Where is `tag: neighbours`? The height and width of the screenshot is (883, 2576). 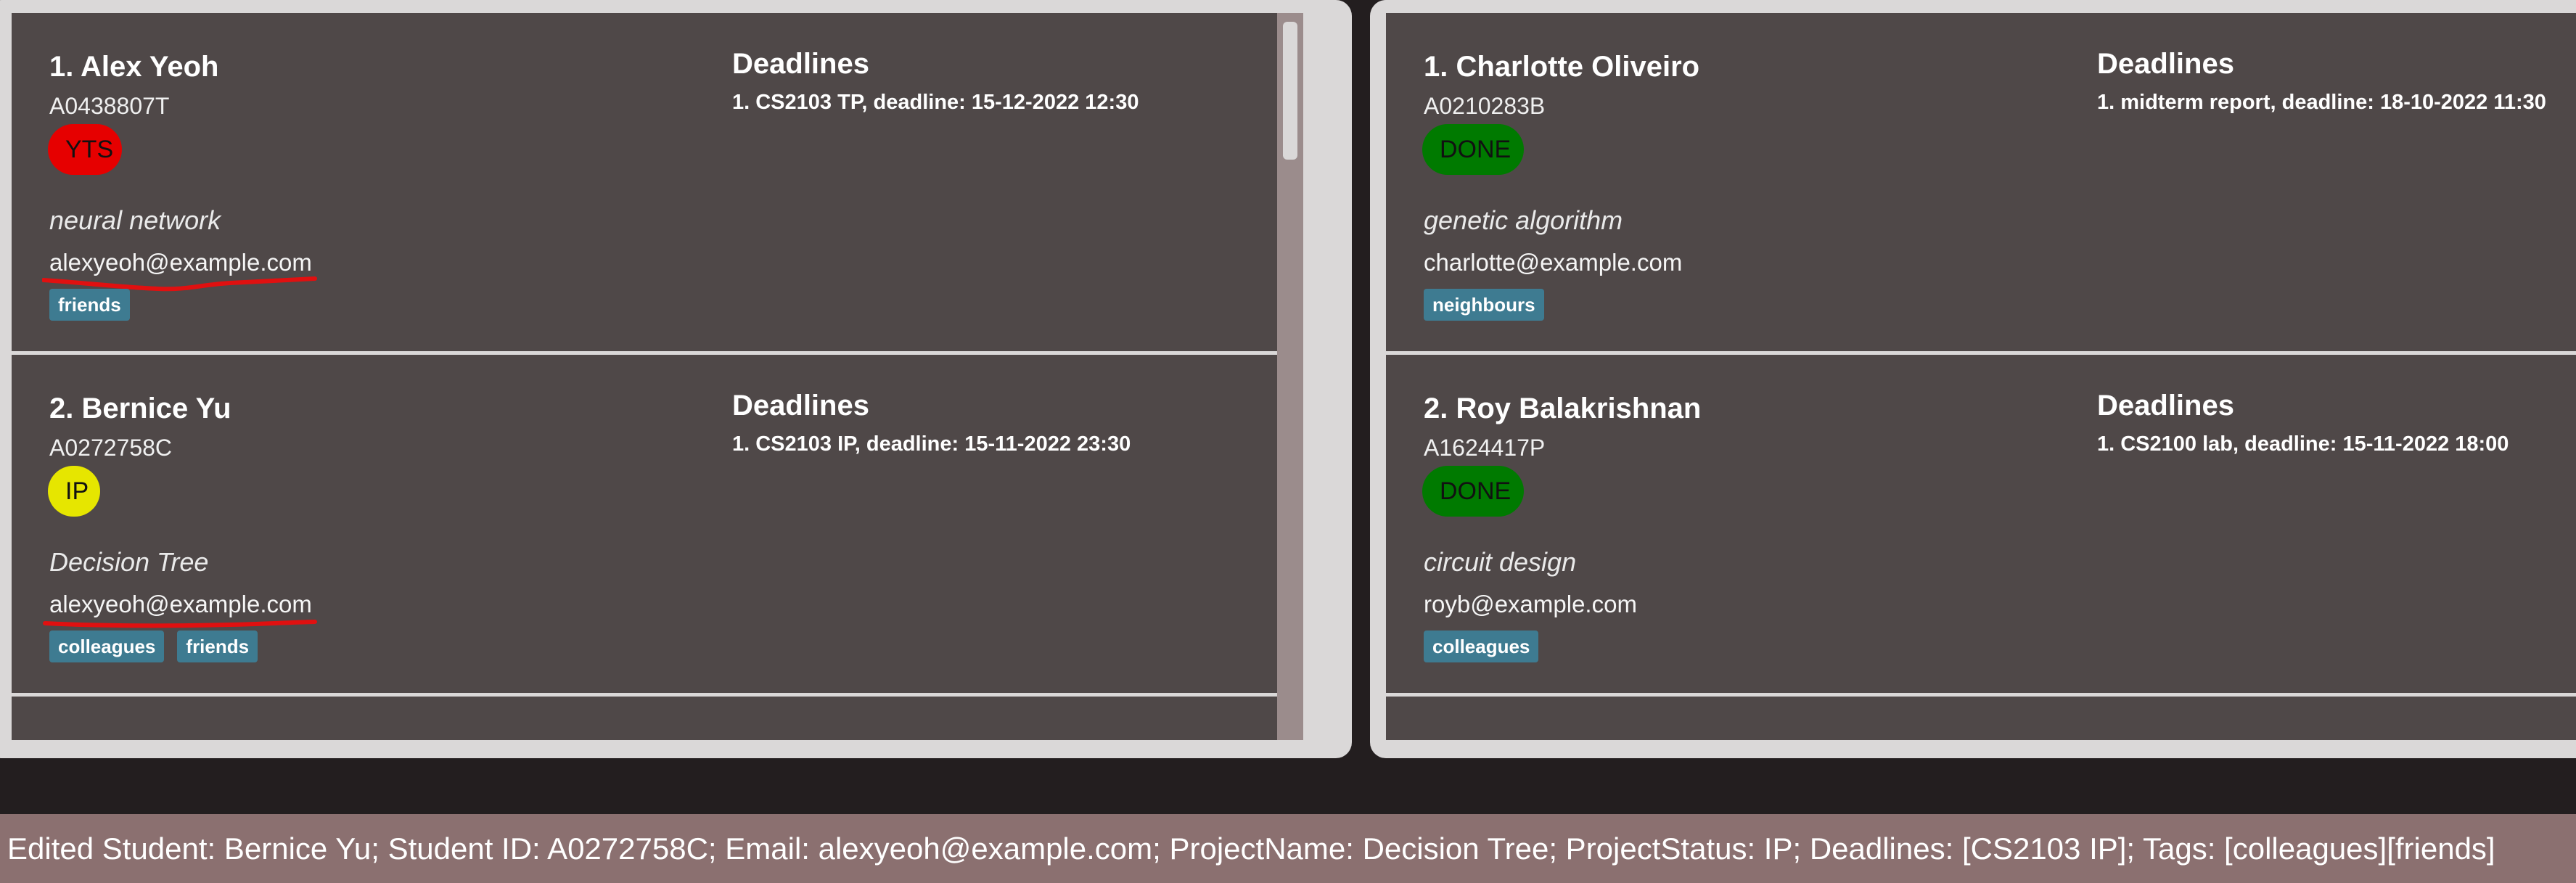
tag: neighbours is located at coordinates (1484, 305).